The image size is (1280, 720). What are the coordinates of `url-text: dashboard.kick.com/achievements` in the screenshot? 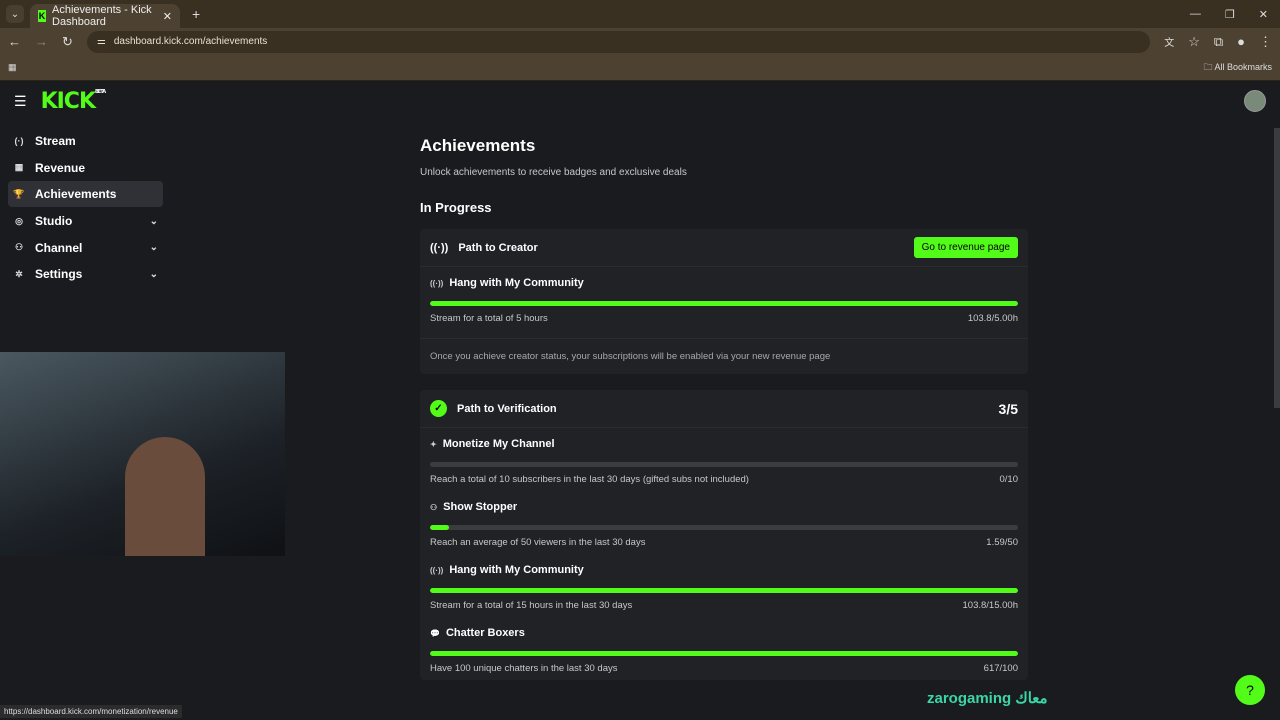 It's located at (190, 41).